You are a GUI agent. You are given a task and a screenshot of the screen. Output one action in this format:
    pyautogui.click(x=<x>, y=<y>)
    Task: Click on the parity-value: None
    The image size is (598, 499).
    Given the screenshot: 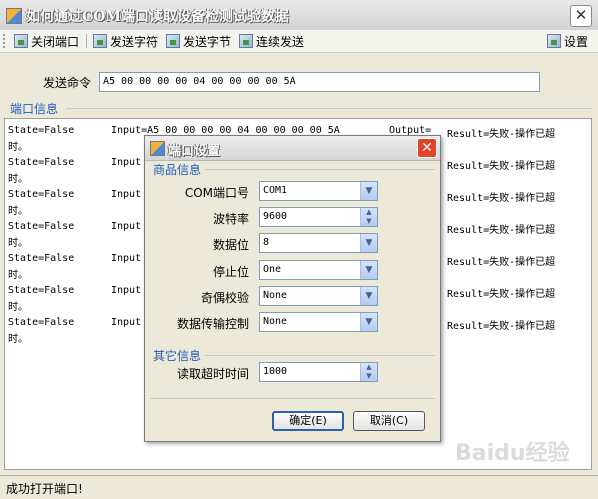 What is the action you would take?
    pyautogui.click(x=275, y=295)
    